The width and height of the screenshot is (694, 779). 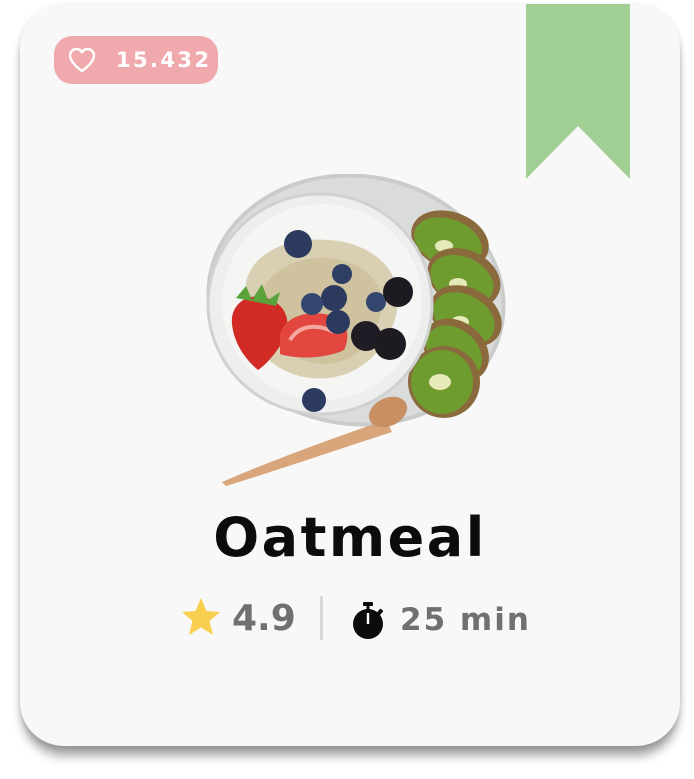 What do you see at coordinates (264, 618) in the screenshot?
I see `rating-value: 4.9` at bounding box center [264, 618].